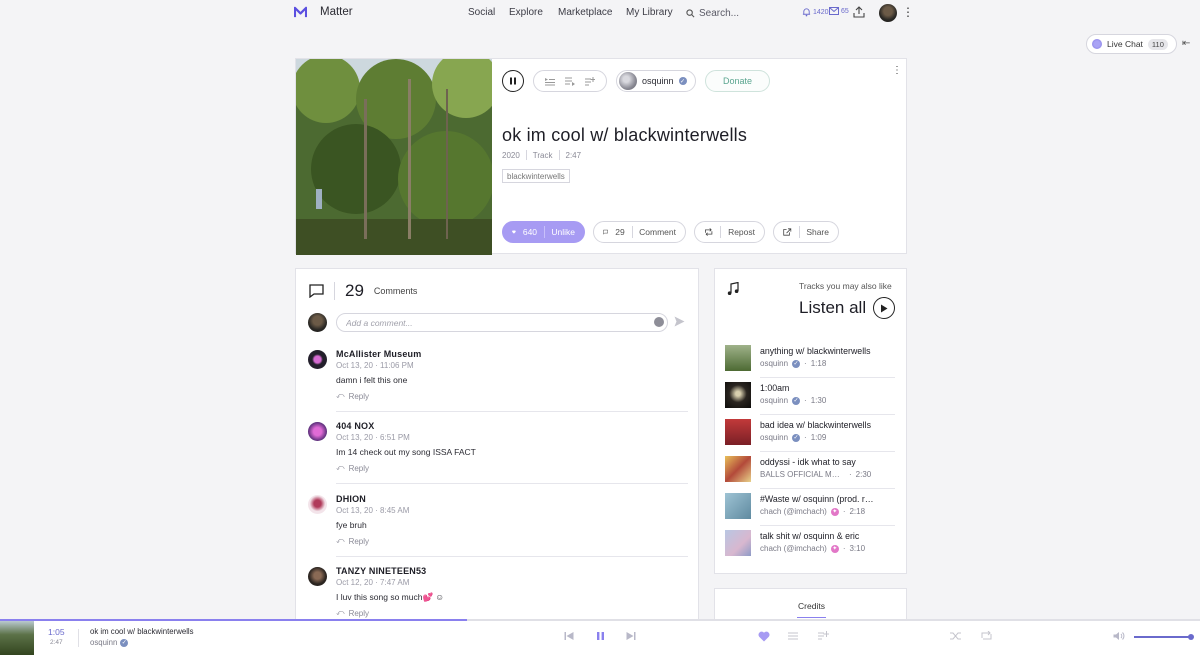 This screenshot has height=655, width=1200. What do you see at coordinates (764, 636) in the screenshot?
I see `heart-icon` at bounding box center [764, 636].